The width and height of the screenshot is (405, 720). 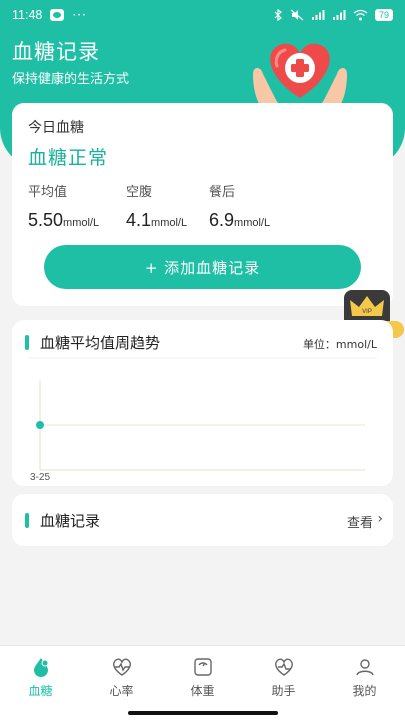 I want to click on glucose-status: 血糖正常, so click(x=68, y=158).